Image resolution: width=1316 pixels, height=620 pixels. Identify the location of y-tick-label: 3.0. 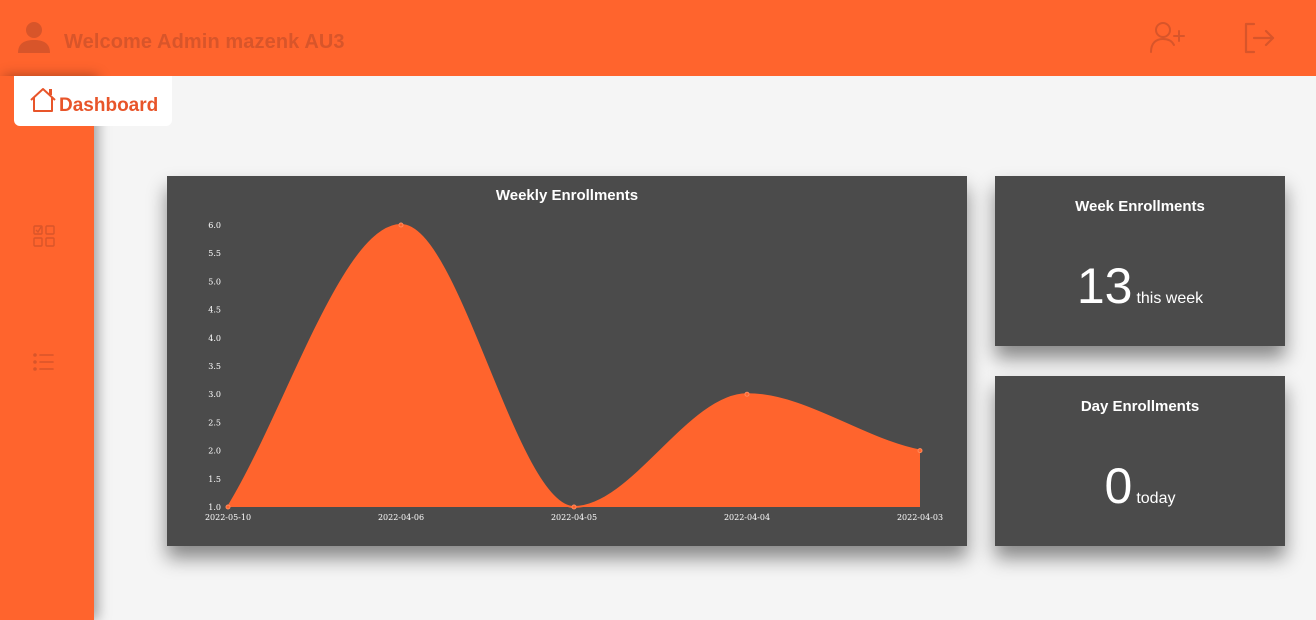
(214, 394).